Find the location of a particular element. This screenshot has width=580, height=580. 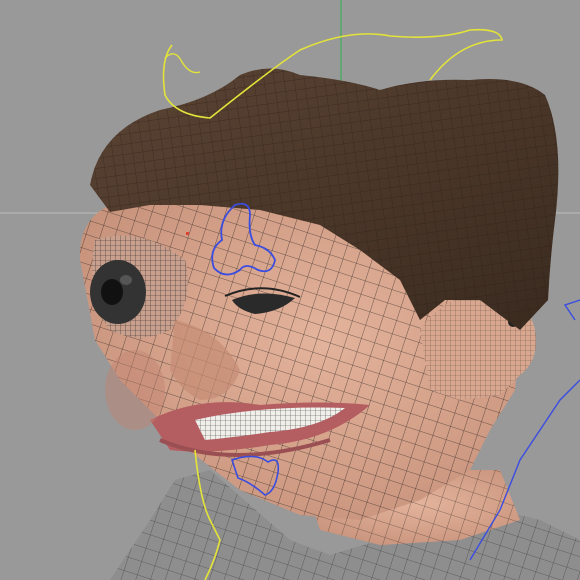

rig-curve-yellow-loop is located at coordinates (182, 63).